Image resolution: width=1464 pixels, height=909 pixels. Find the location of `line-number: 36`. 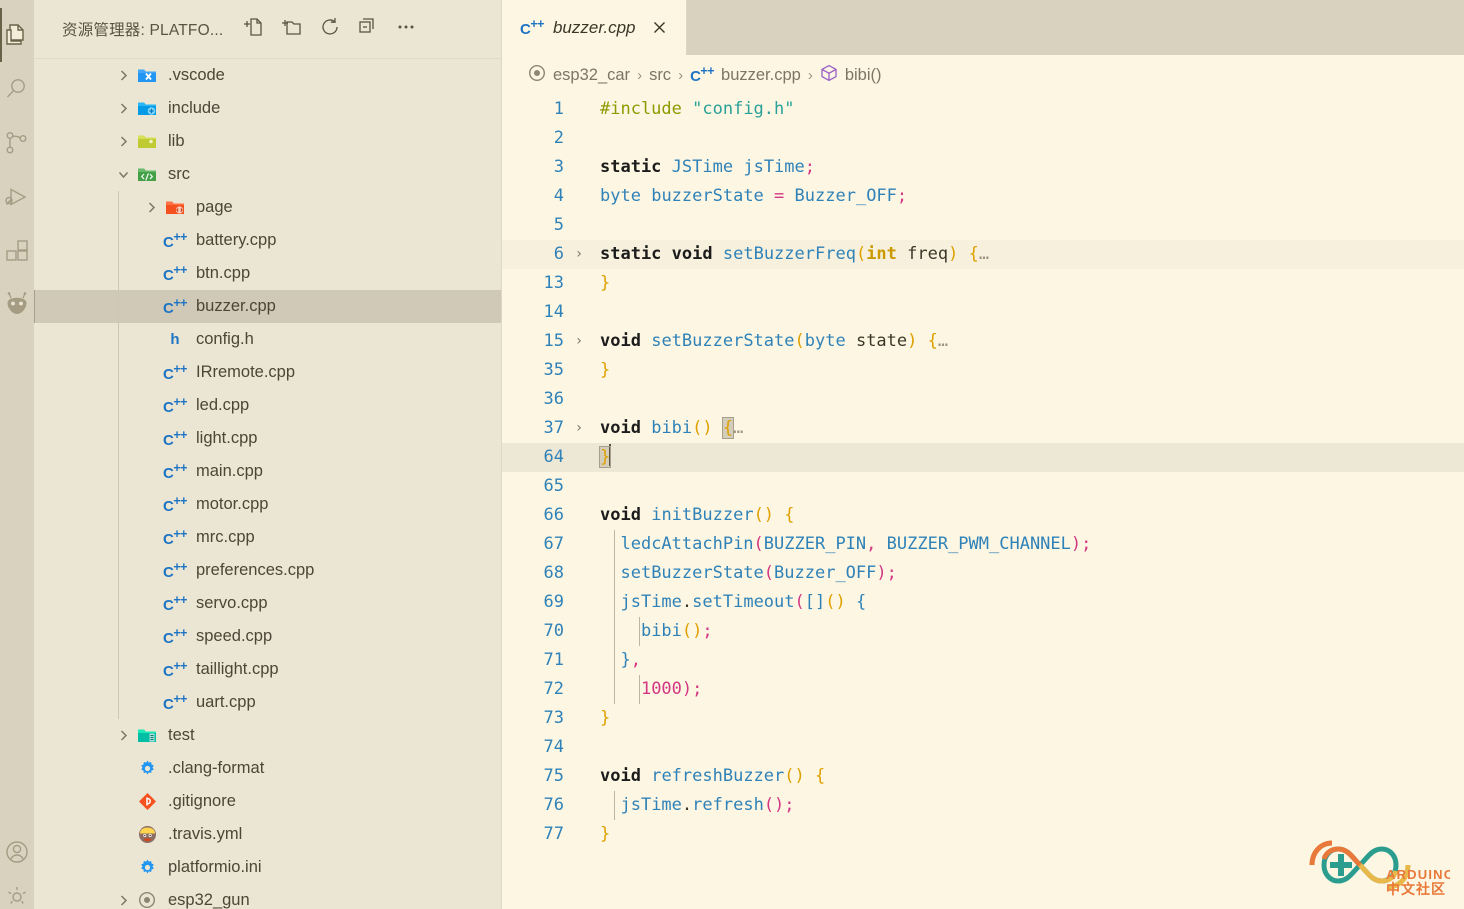

line-number: 36 is located at coordinates (553, 399).